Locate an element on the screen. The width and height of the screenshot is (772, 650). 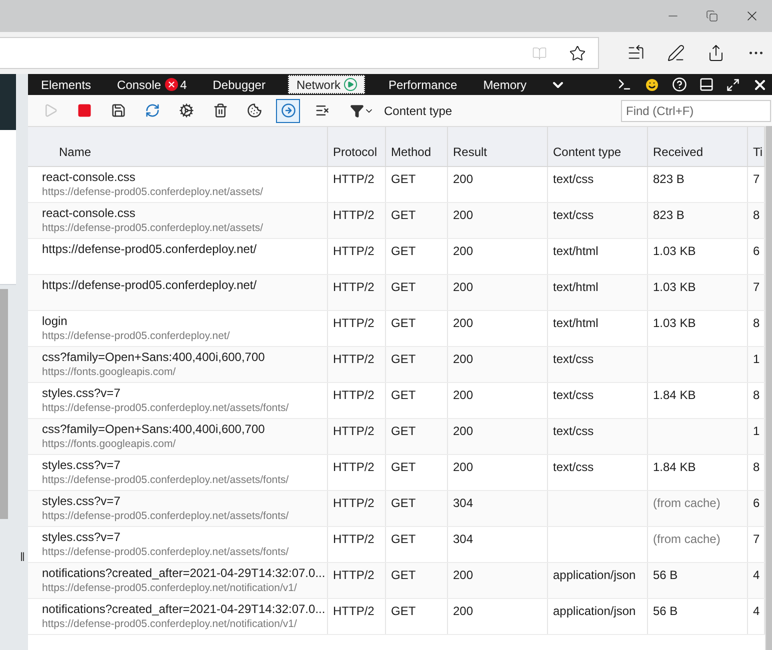
filter-label: Content type is located at coordinates (418, 111).